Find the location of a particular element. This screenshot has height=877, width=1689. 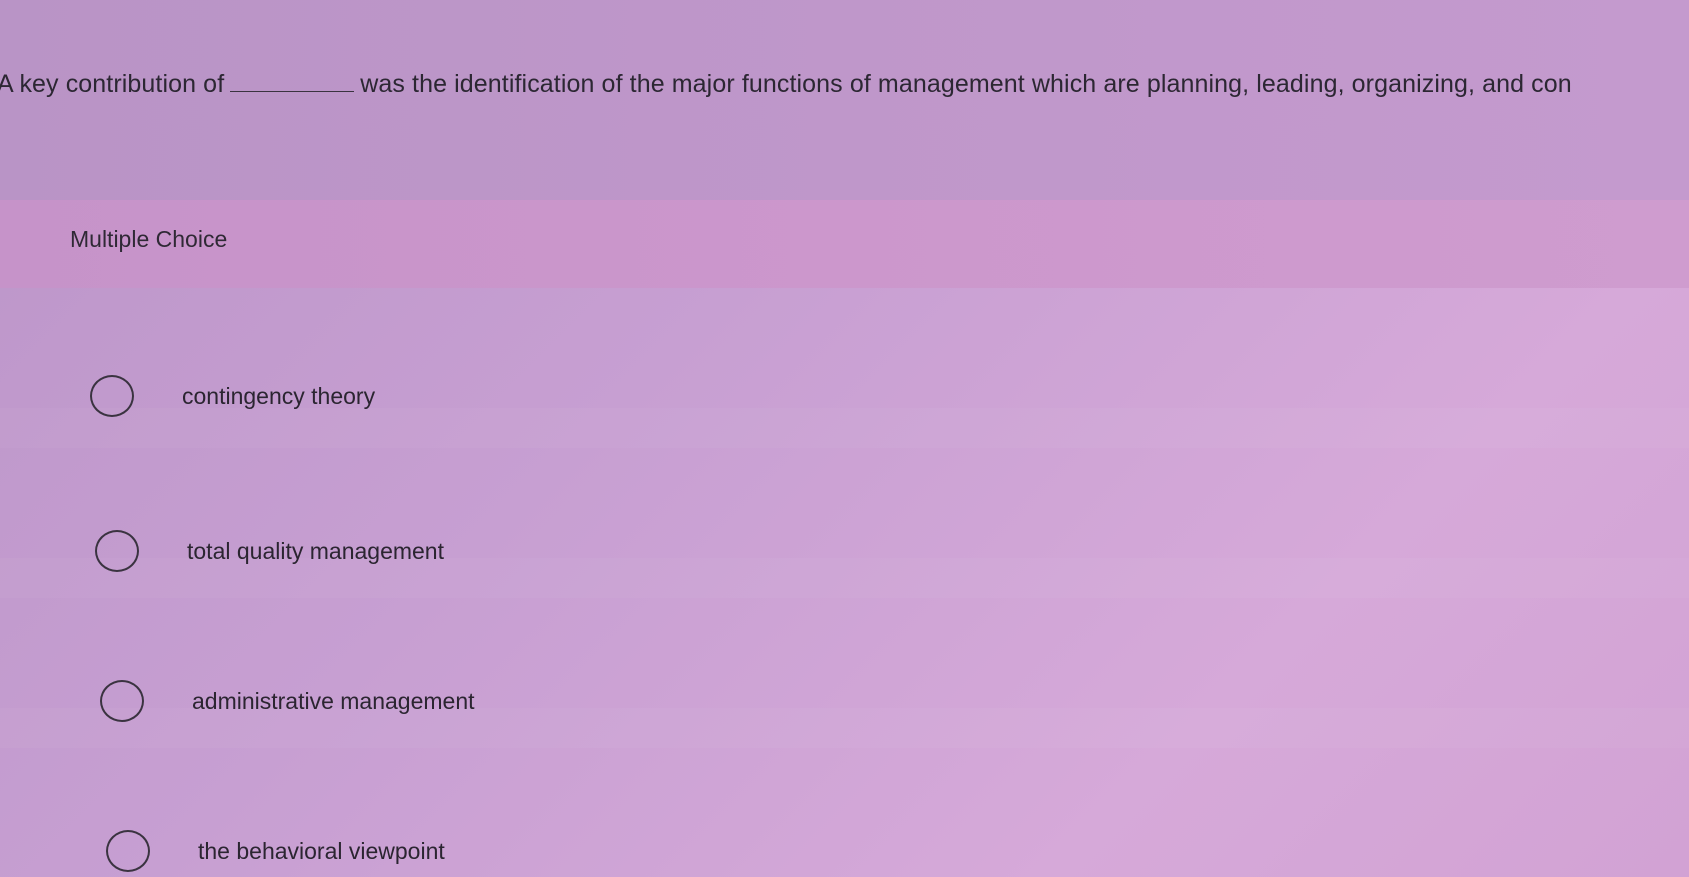

option-administrative-management: administrative management is located at coordinates (287, 701).